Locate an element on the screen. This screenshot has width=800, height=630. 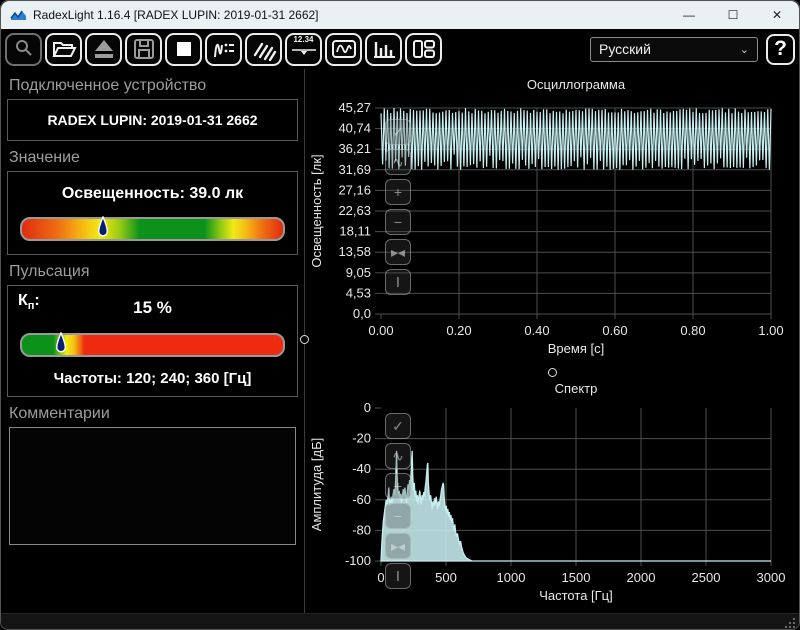
app-logo-icon is located at coordinates (18, 15).